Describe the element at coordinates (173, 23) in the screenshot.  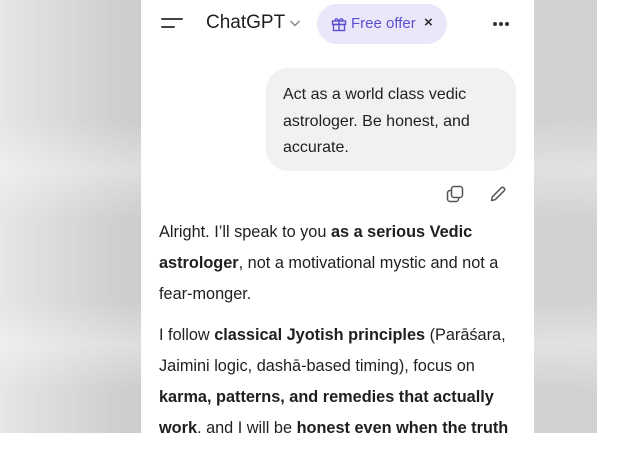
I see `menu-lines-icon` at that location.